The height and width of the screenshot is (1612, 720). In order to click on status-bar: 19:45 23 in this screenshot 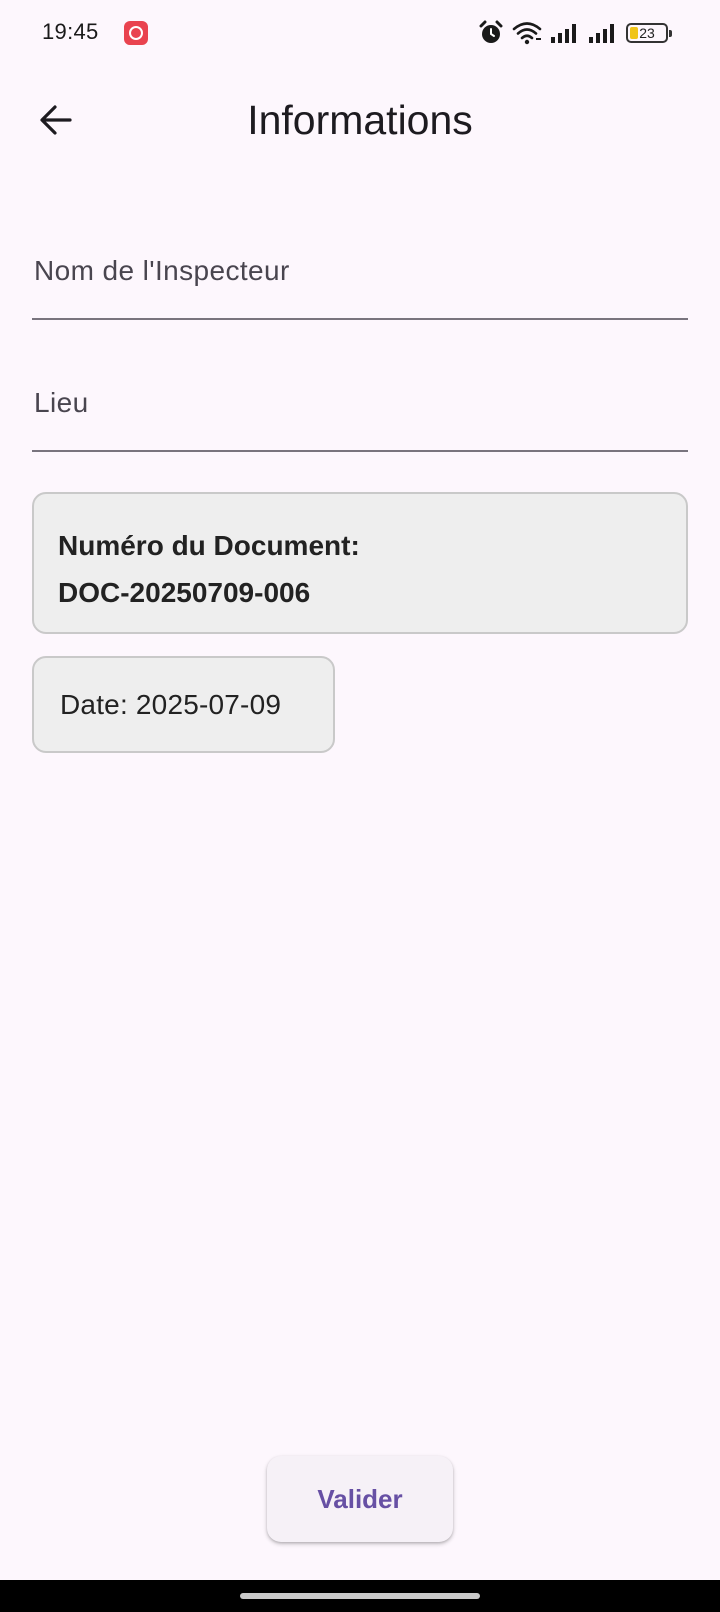, I will do `click(360, 33)`.